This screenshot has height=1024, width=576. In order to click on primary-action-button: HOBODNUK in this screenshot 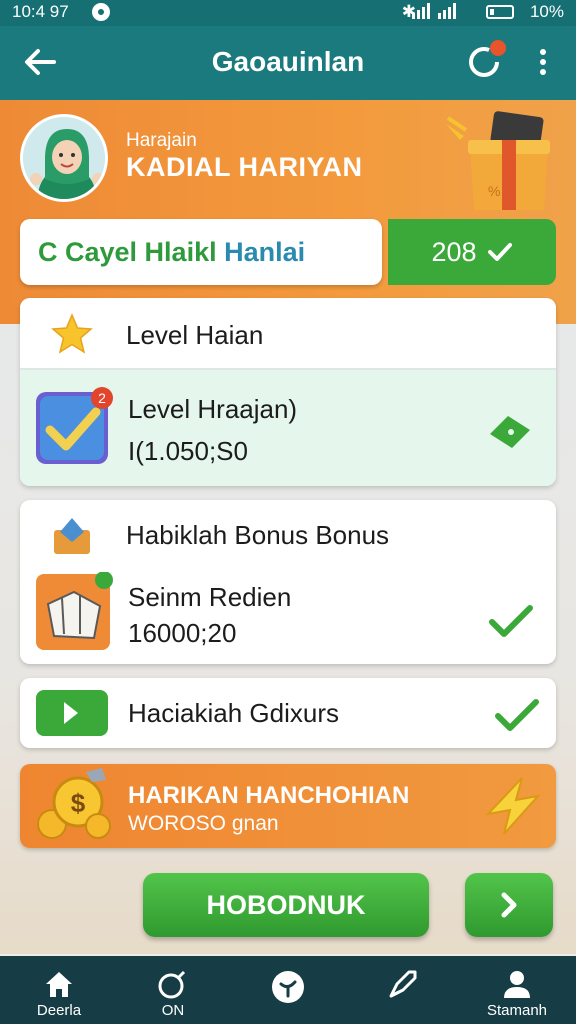, I will do `click(286, 905)`.